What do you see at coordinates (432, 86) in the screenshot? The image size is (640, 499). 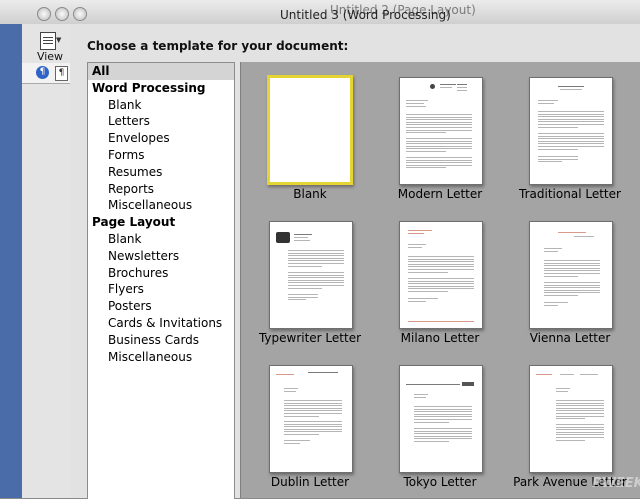 I see `logo-mark` at bounding box center [432, 86].